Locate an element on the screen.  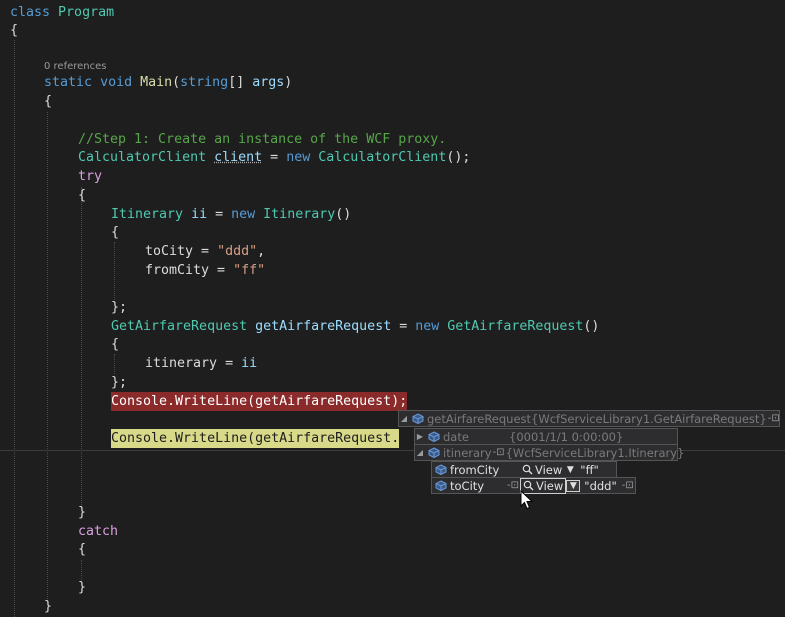
property: itinerary is located at coordinates (181, 363).